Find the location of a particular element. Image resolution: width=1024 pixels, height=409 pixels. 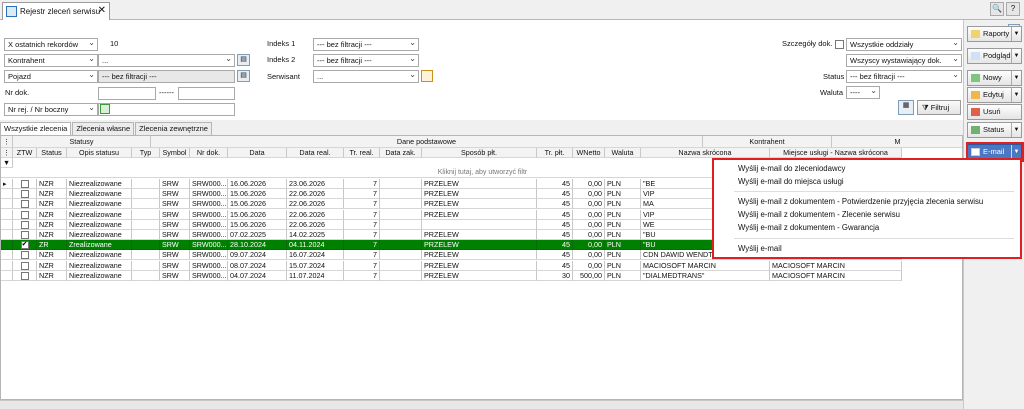

excel-icon is located at coordinates (105, 109).